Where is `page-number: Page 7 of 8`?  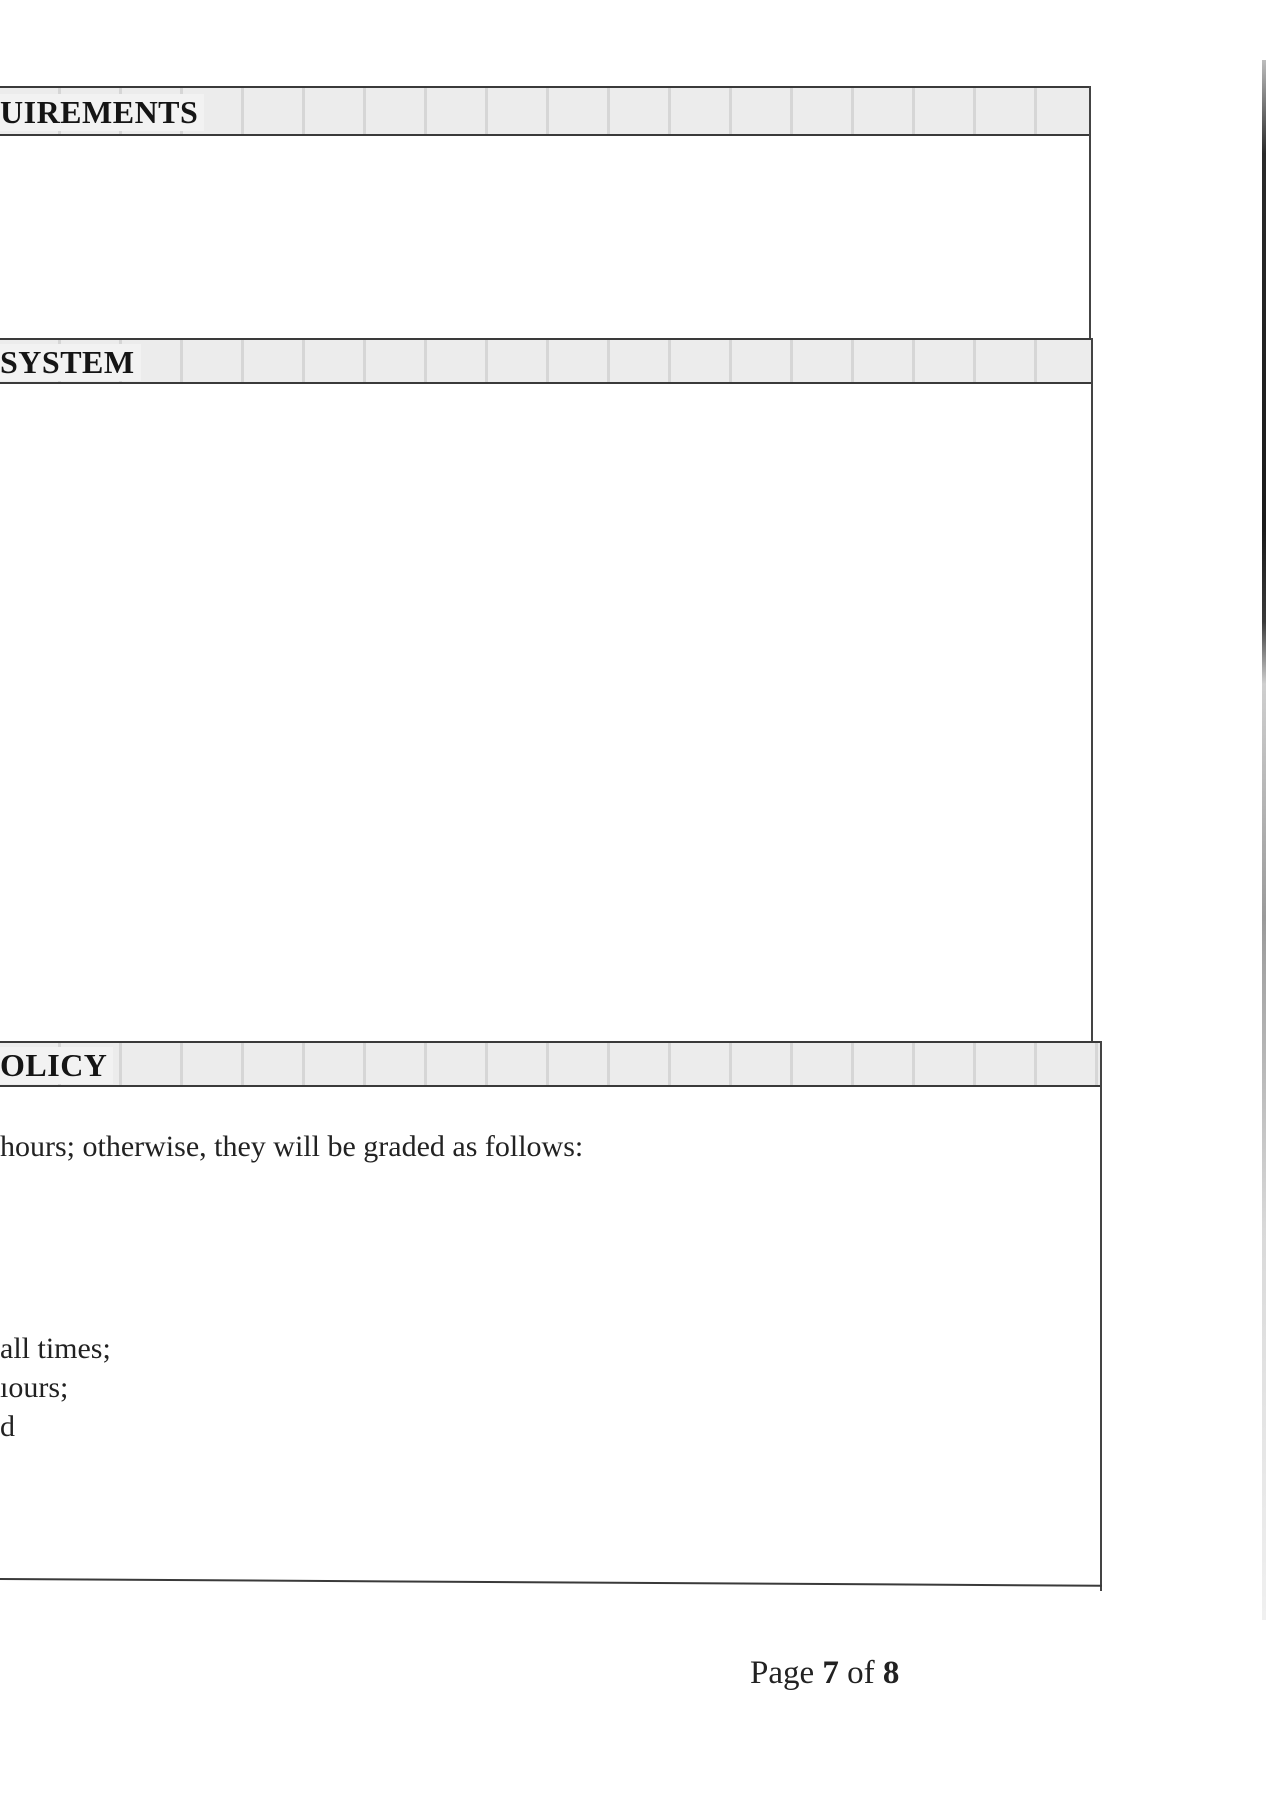 page-number: Page 7 of 8 is located at coordinates (824, 1673).